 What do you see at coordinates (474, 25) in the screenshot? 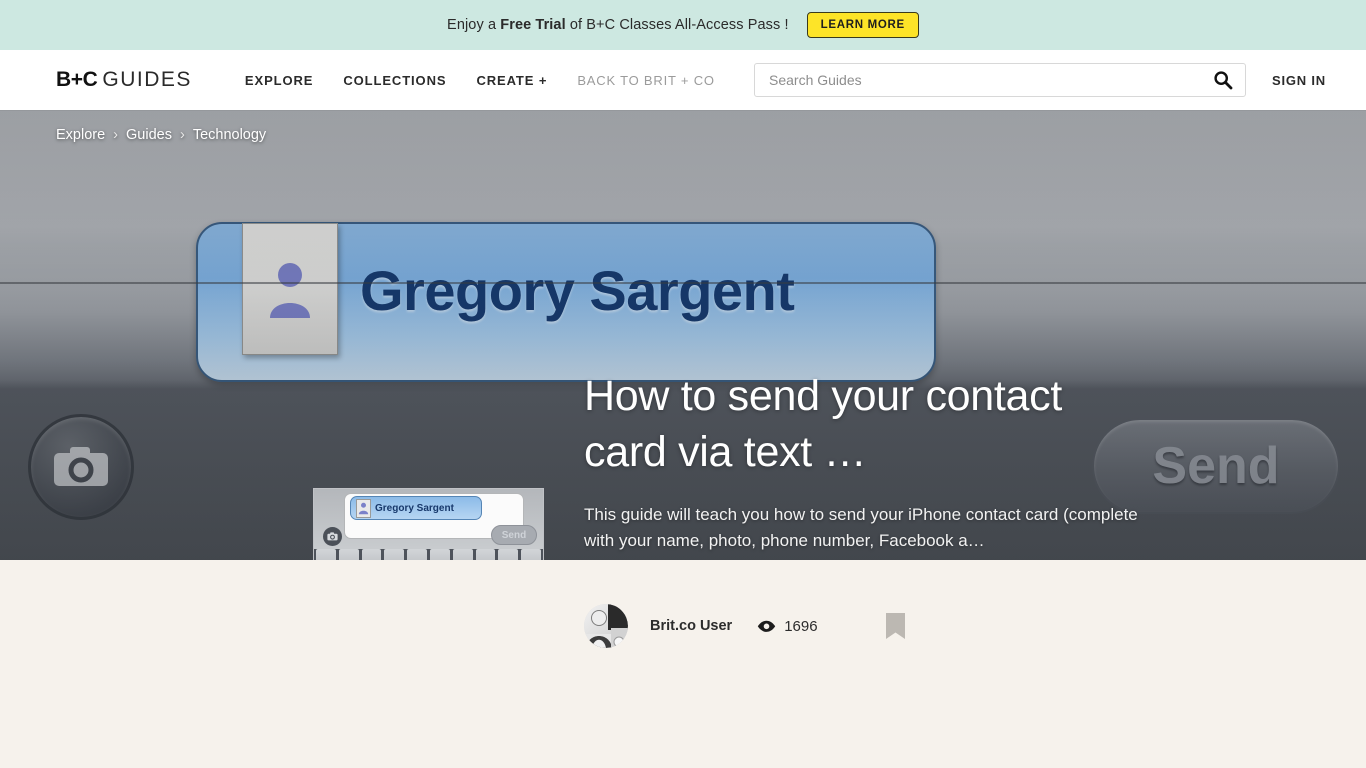
I see `promo-text-before: Enjoy a` at bounding box center [474, 25].